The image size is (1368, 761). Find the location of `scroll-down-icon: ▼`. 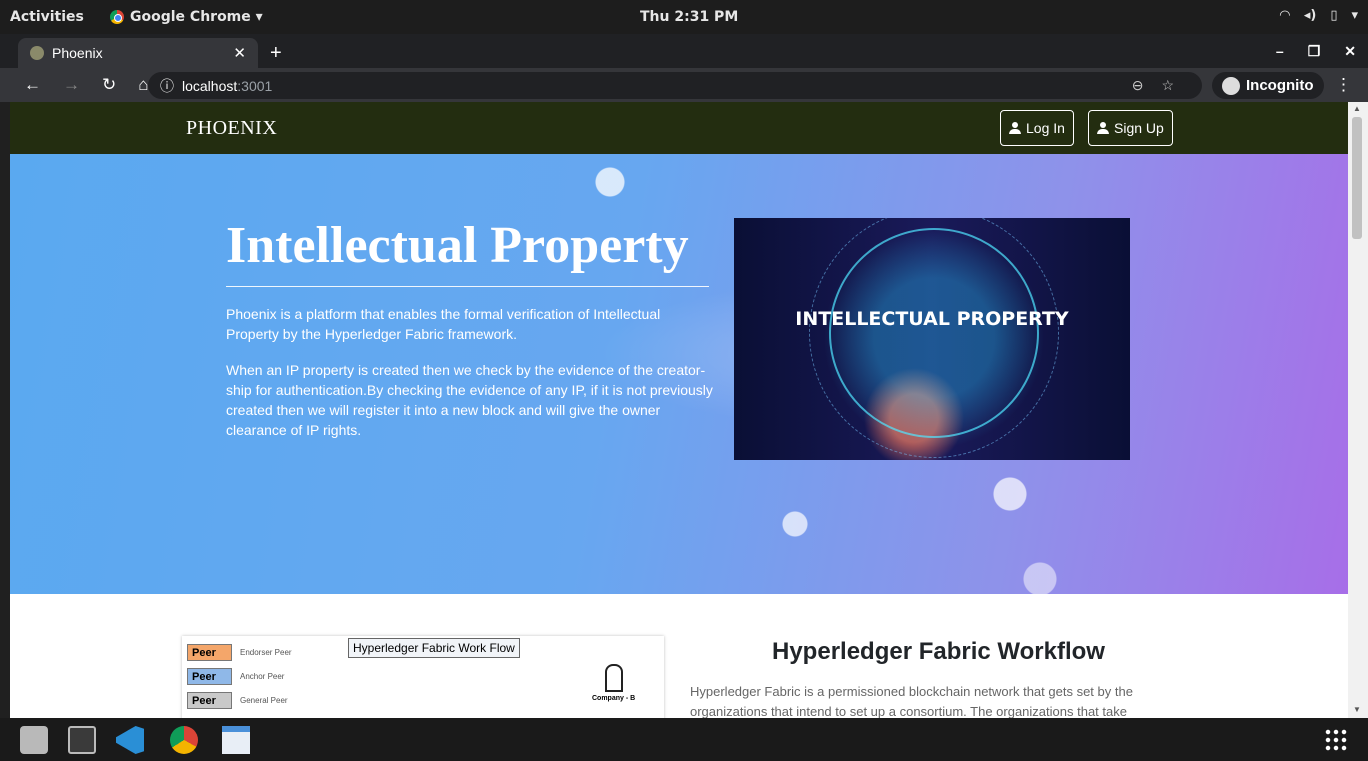

scroll-down-icon: ▼ is located at coordinates (1357, 709).